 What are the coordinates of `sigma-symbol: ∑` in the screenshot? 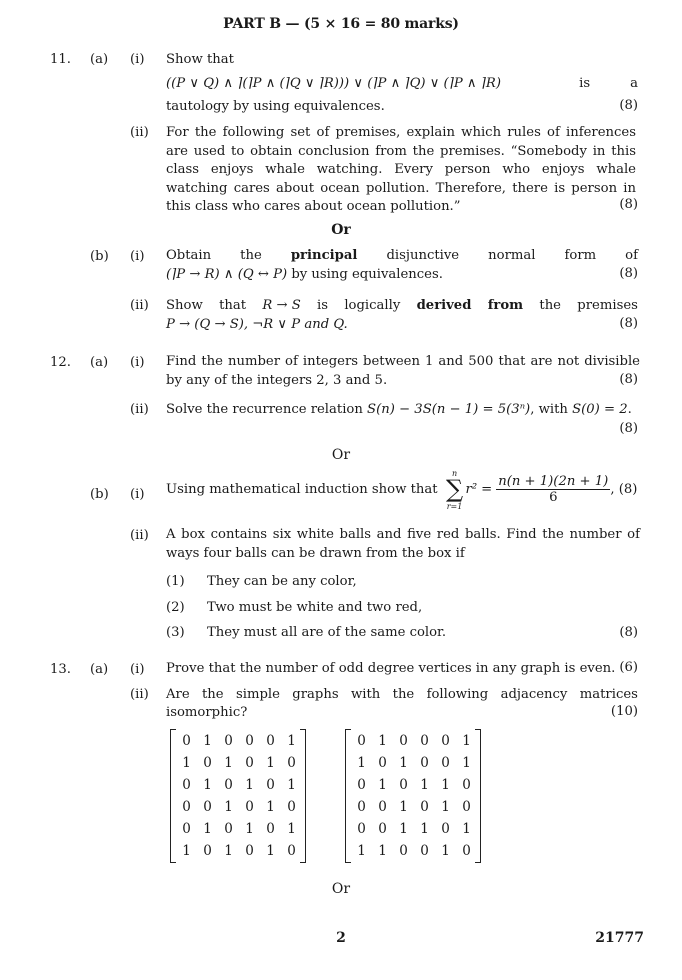 It's located at (454, 489).